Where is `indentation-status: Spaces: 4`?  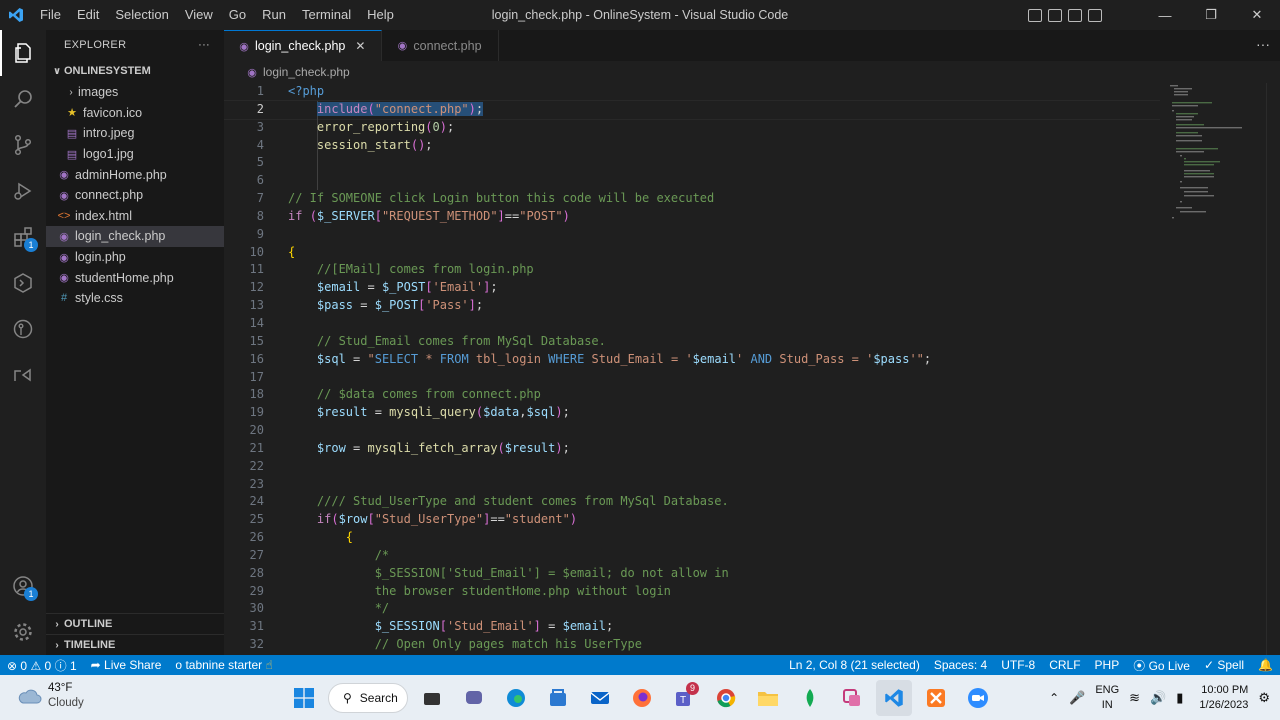 indentation-status: Spaces: 4 is located at coordinates (960, 665).